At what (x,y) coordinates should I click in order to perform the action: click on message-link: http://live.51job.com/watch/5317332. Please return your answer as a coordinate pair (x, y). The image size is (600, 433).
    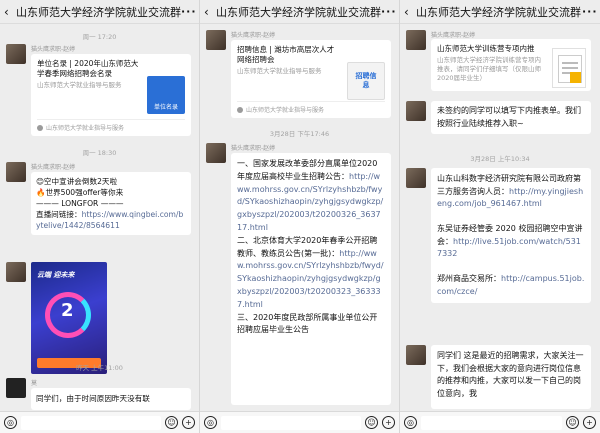
    Looking at the image, I should click on (509, 248).